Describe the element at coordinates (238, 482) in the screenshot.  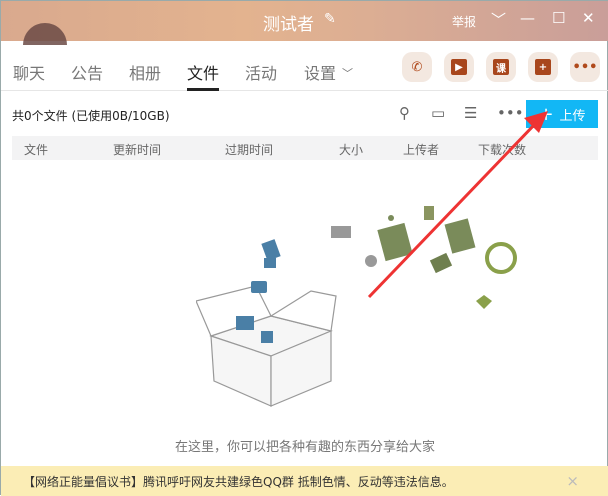
I see `notice-text: 【网络正能量倡议书】腾讯呼吁网友共建绿色QQ群 抵制色情、反动等违法信息。` at that location.